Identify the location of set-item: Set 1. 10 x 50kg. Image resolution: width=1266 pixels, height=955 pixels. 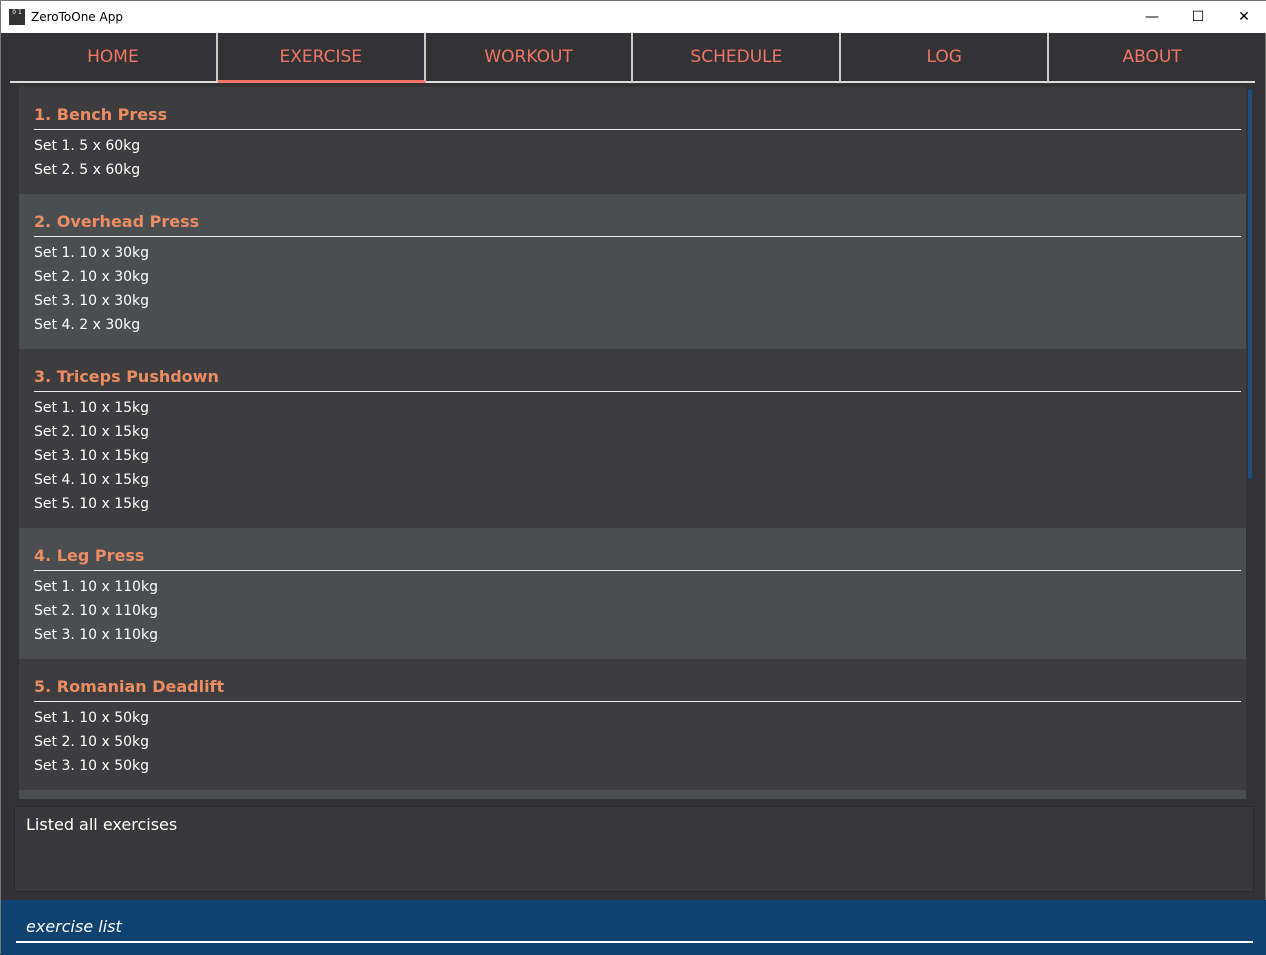
(92, 718).